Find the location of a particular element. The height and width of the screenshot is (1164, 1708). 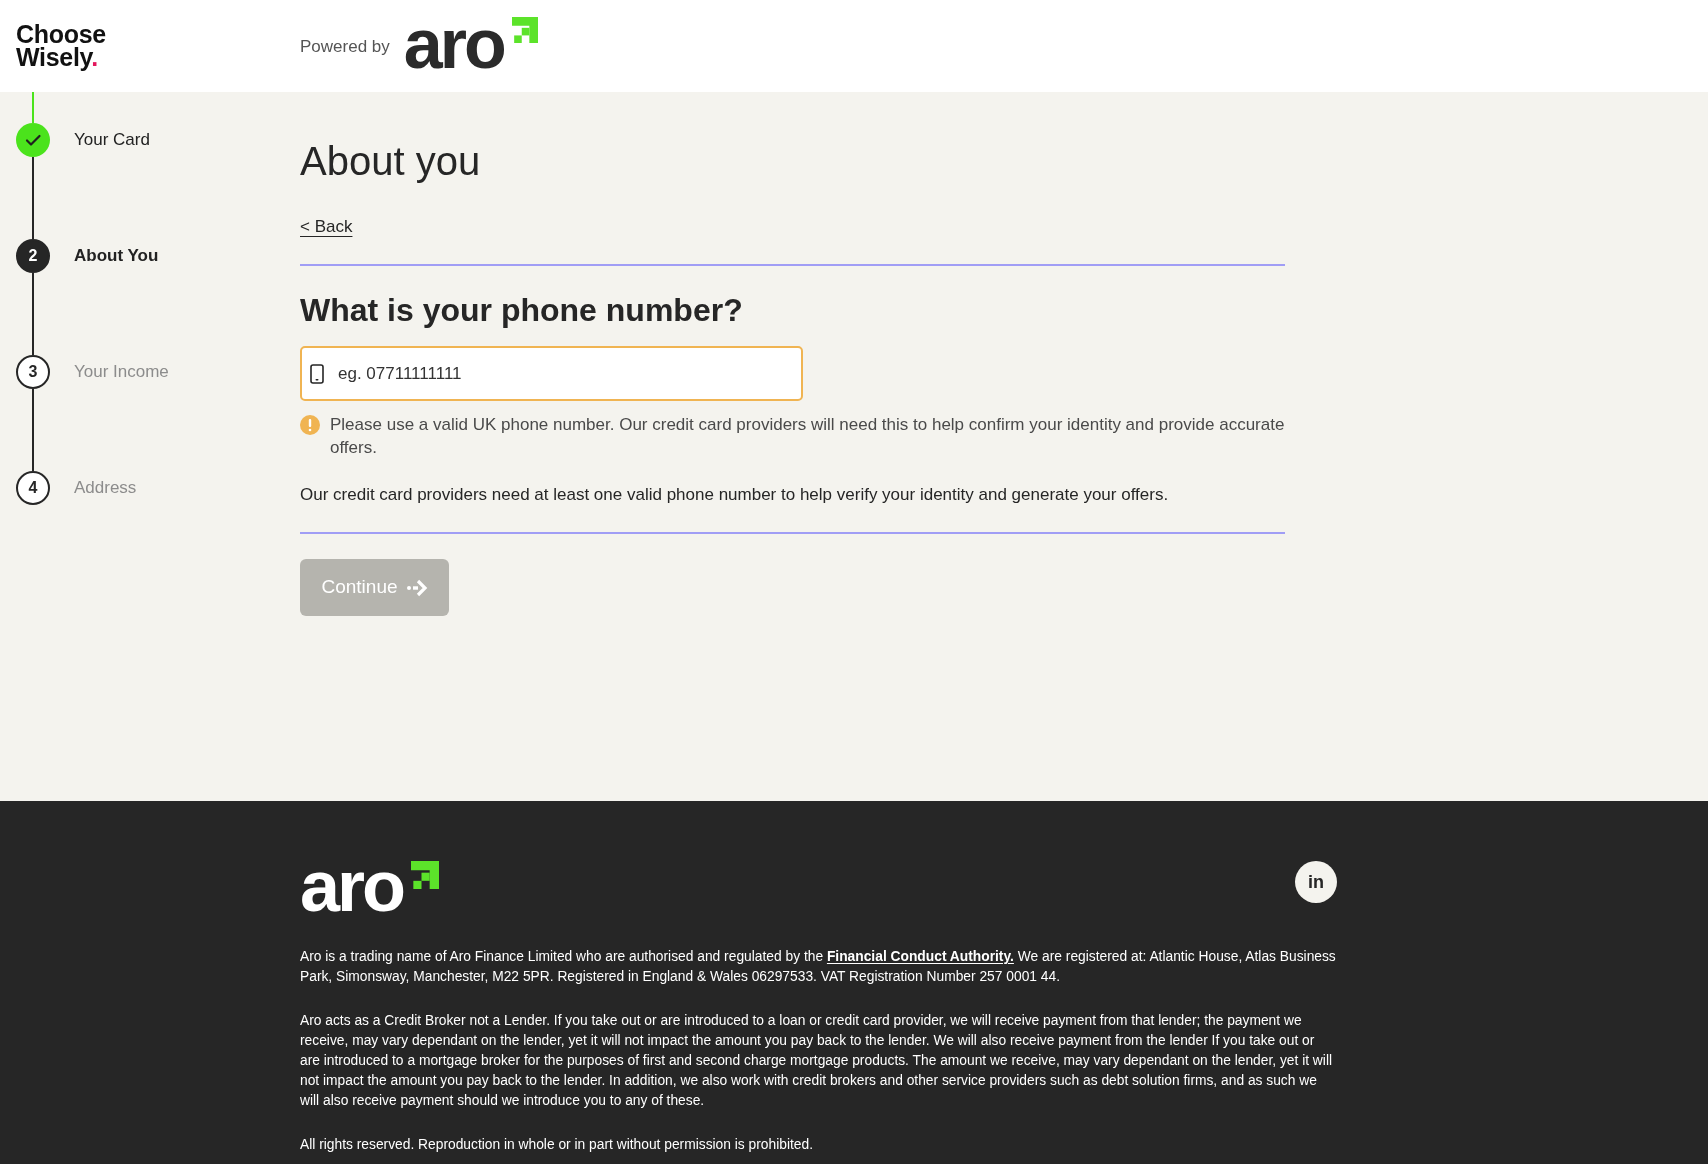

partner-logo-wordmark: aro is located at coordinates (453, 44).